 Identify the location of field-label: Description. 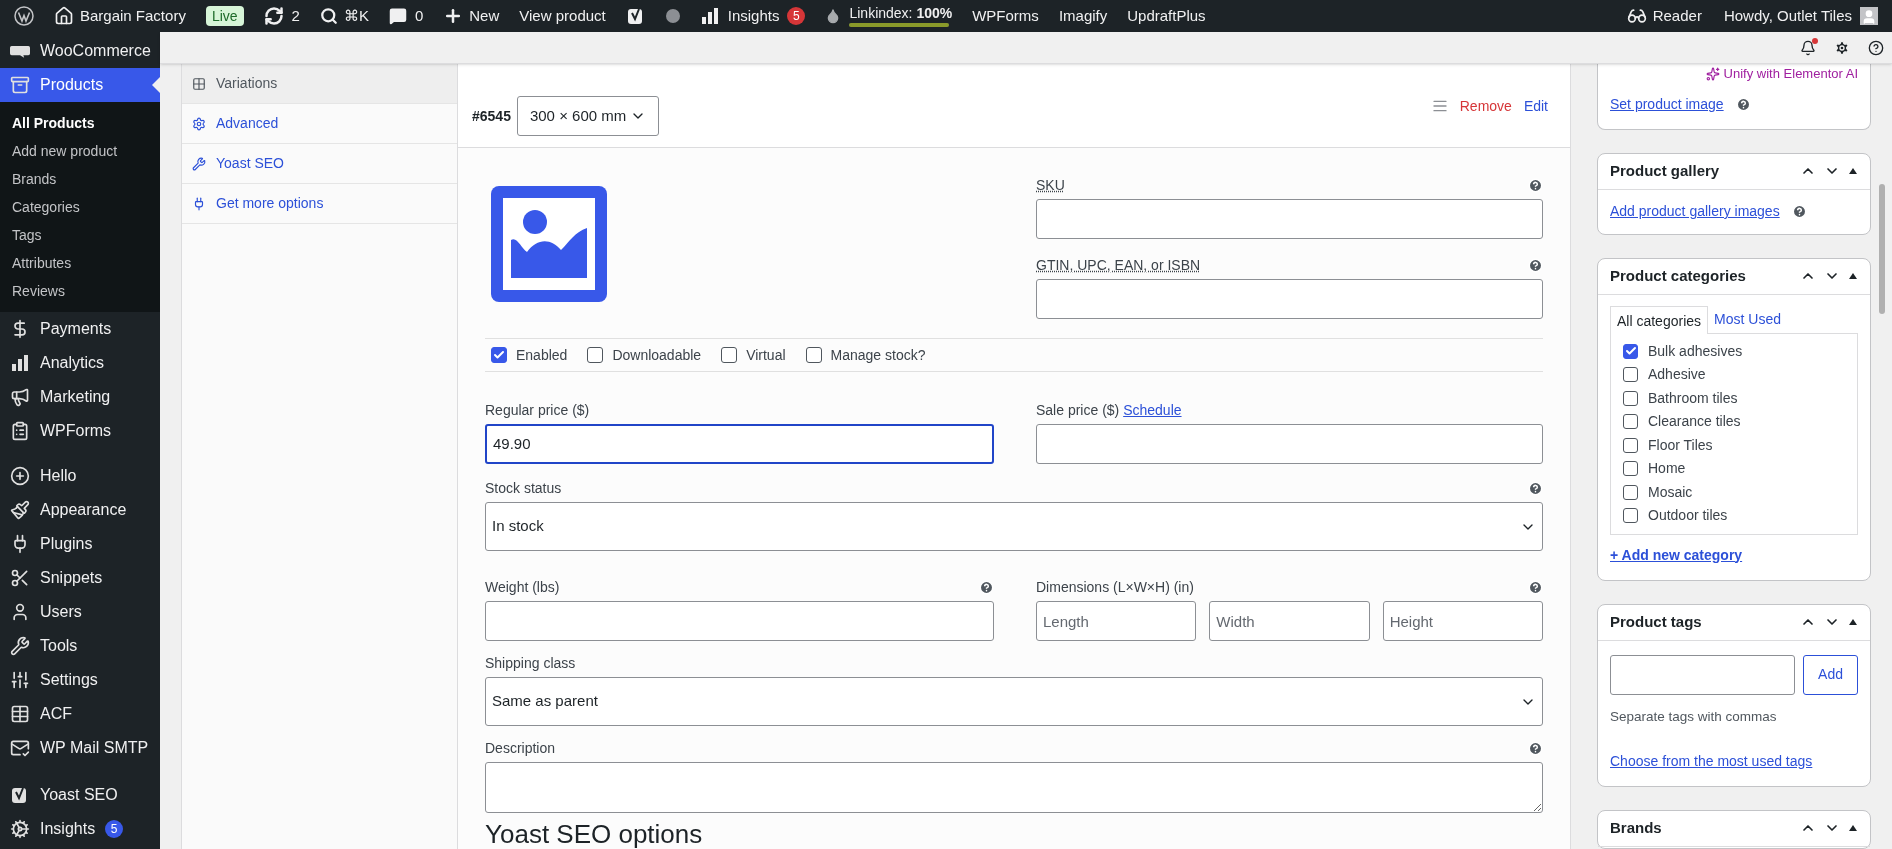
(520, 748).